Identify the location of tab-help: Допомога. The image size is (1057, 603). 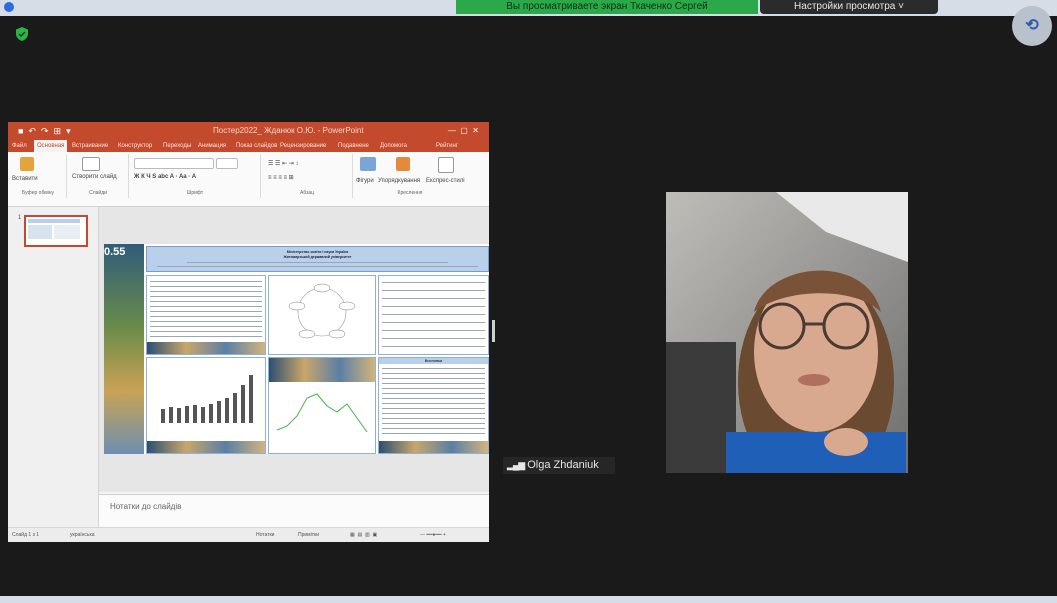
(393, 146).